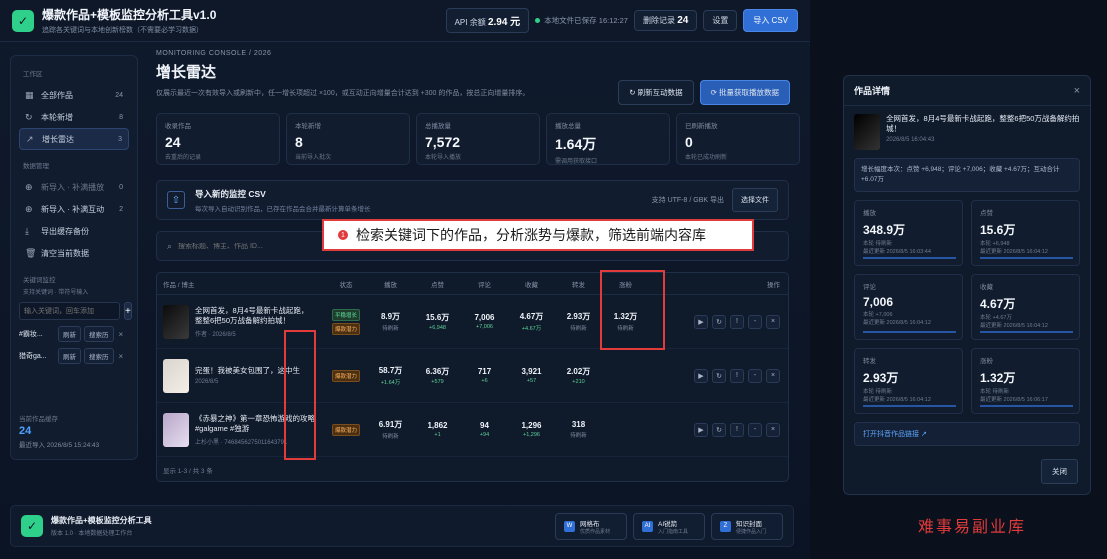 This screenshot has height=559, width=1107. What do you see at coordinates (390, 316) in the screenshot?
I see `metric-value: 8.9万` at bounding box center [390, 316].